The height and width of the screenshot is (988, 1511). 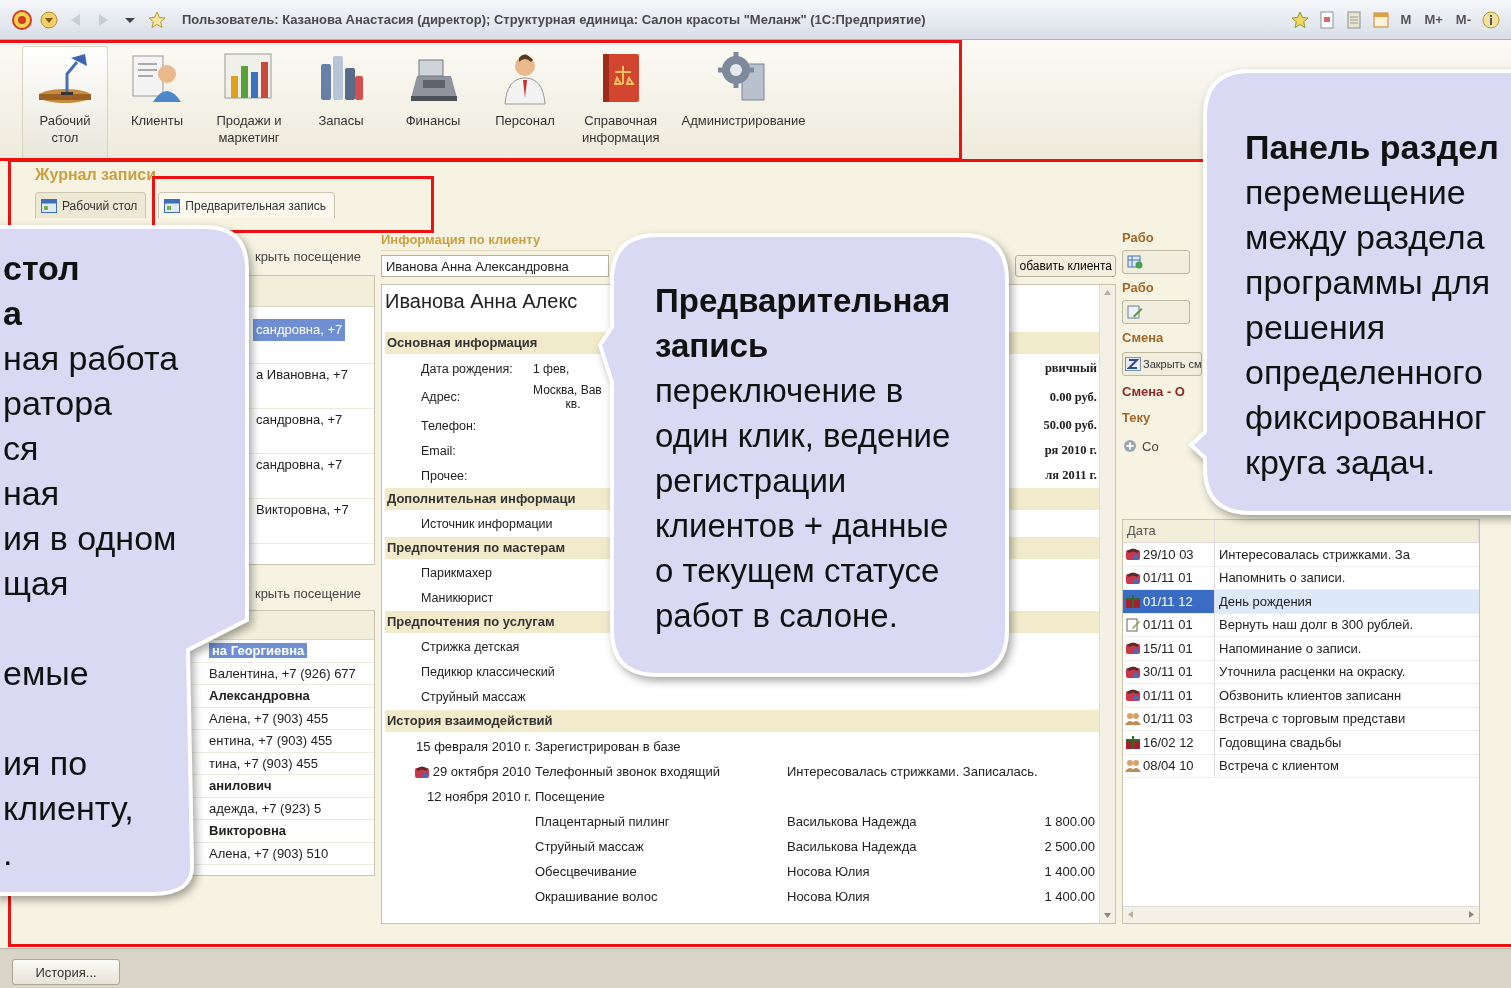 I want to click on table-cell-text: Интересовалась стрижками. За, so click(x=1314, y=554).